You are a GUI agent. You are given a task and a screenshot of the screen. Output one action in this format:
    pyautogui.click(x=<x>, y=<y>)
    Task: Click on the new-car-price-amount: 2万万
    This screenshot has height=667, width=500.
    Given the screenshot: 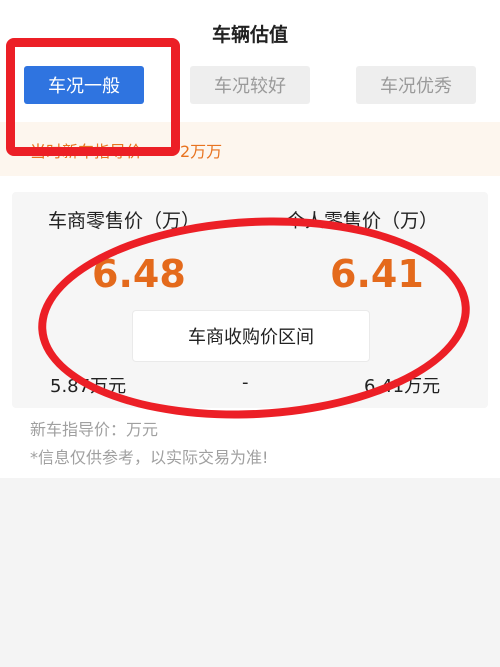 What is the action you would take?
    pyautogui.click(x=201, y=151)
    